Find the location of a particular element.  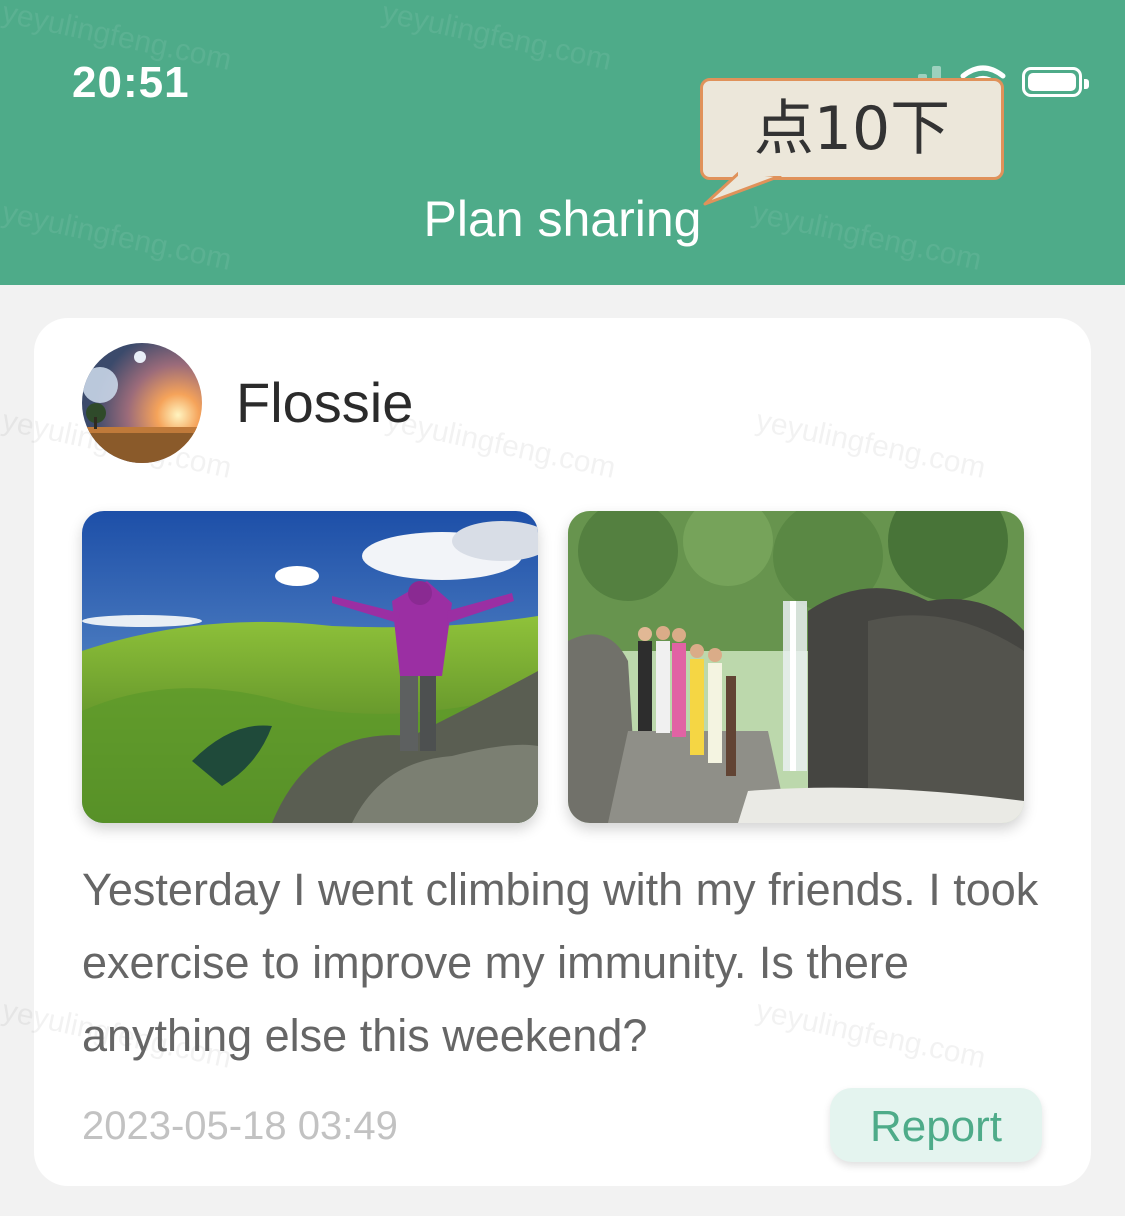

callout-pointer is located at coordinates (743, 188).